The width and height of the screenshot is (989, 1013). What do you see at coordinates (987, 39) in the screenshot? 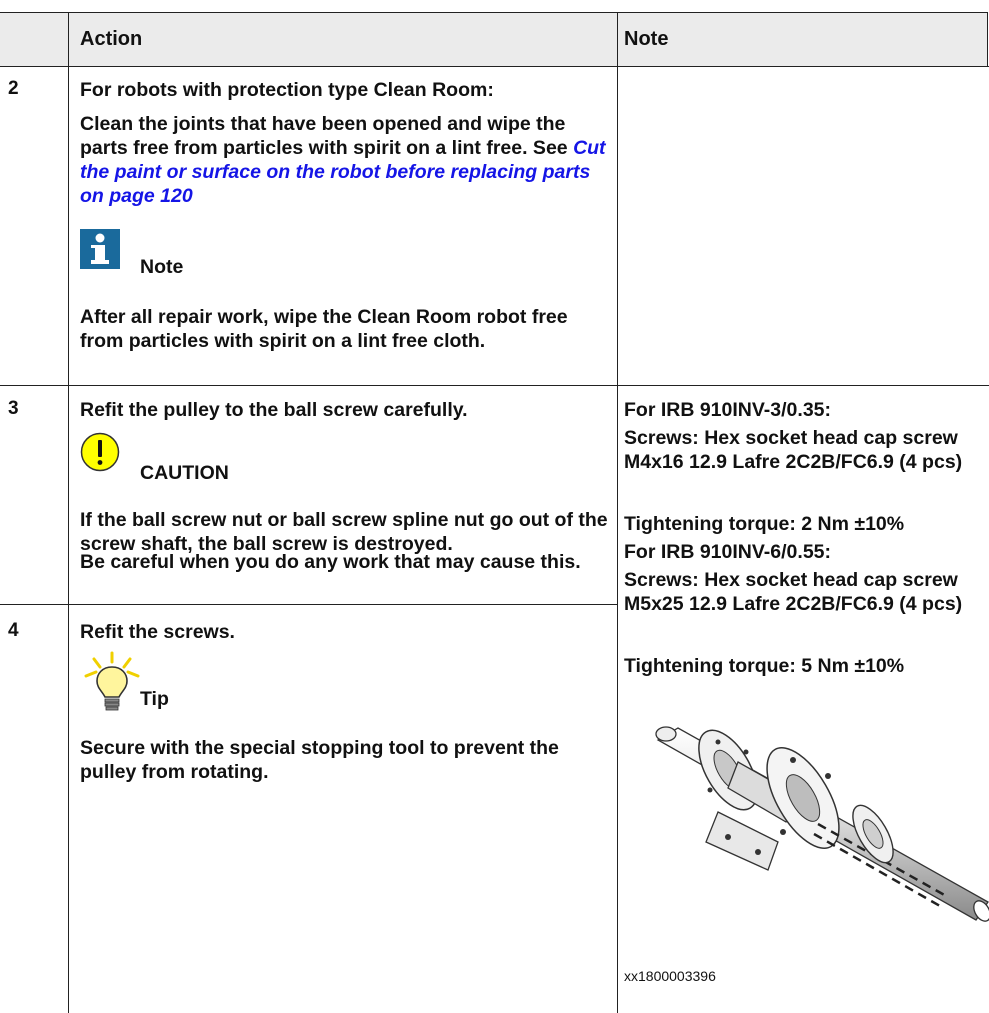
I see `table-right-edge` at bounding box center [987, 39].